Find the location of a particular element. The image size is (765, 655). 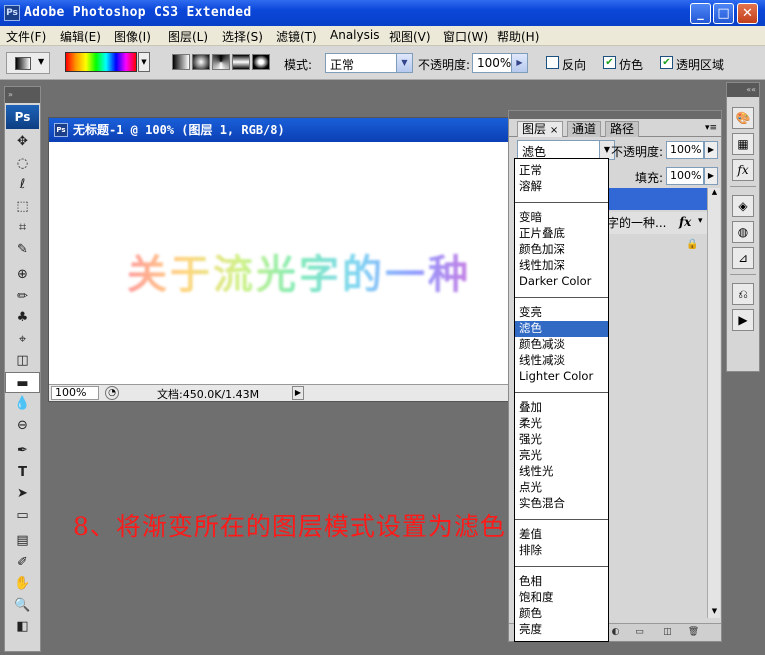

blend-mode-option: 饱和度 is located at coordinates (561, 598).